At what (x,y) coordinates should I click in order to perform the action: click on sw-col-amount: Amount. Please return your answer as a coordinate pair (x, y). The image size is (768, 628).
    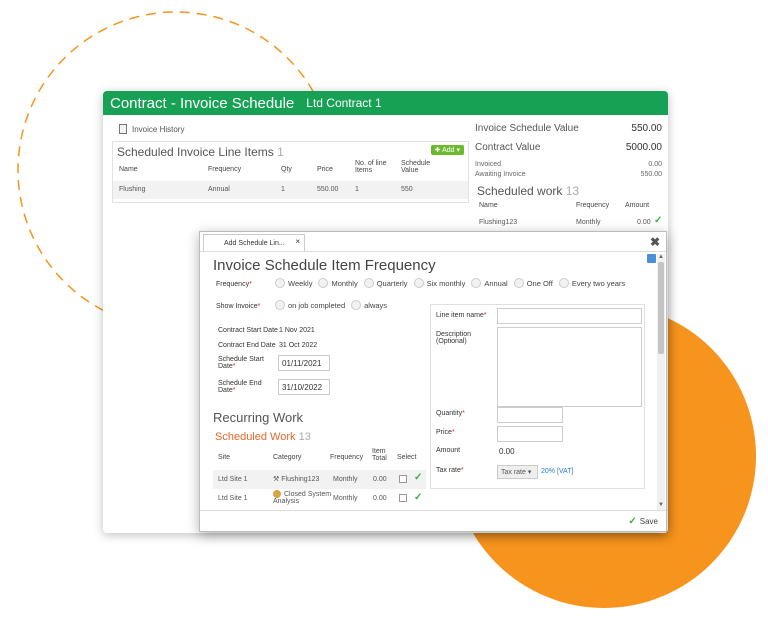
    Looking at the image, I should click on (637, 205).